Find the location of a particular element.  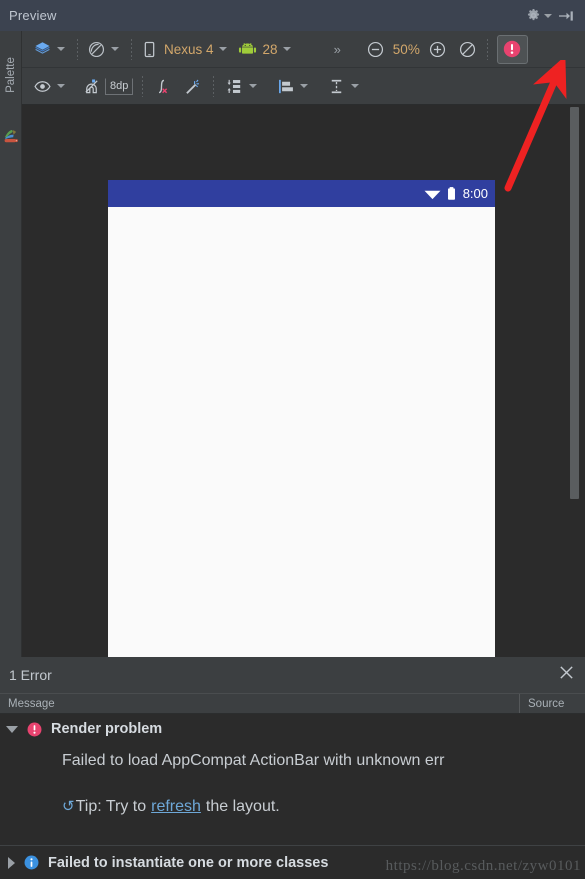

device-status-bar: 8:00 is located at coordinates (301, 193).